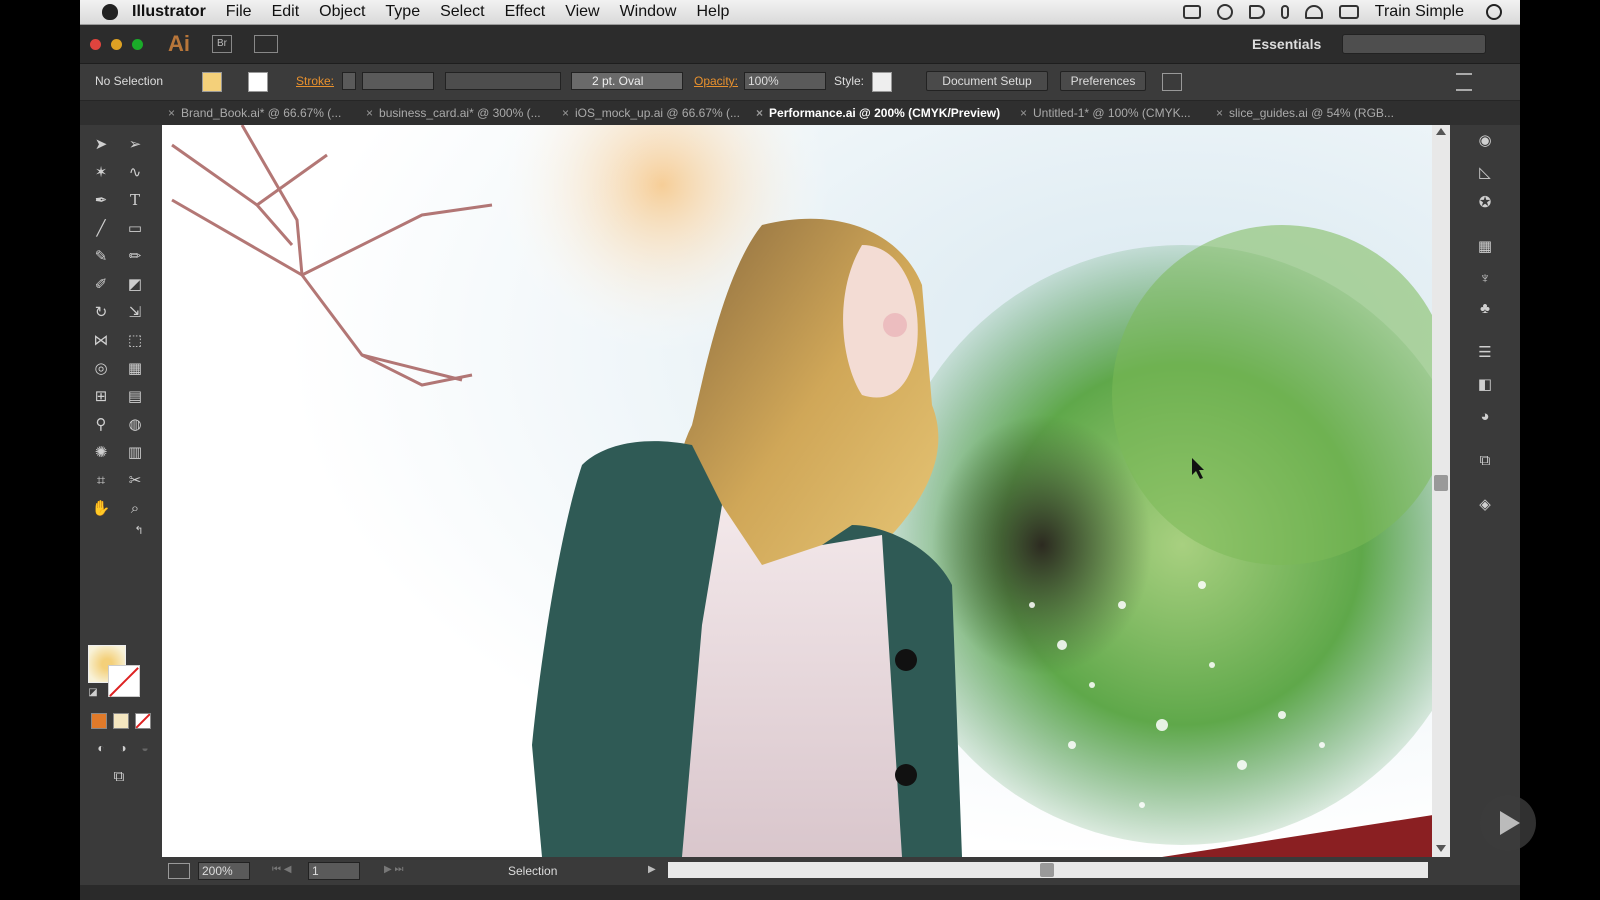  What do you see at coordinates (135, 340) in the screenshot?
I see `free-transform-tool-icon: ⬚` at bounding box center [135, 340].